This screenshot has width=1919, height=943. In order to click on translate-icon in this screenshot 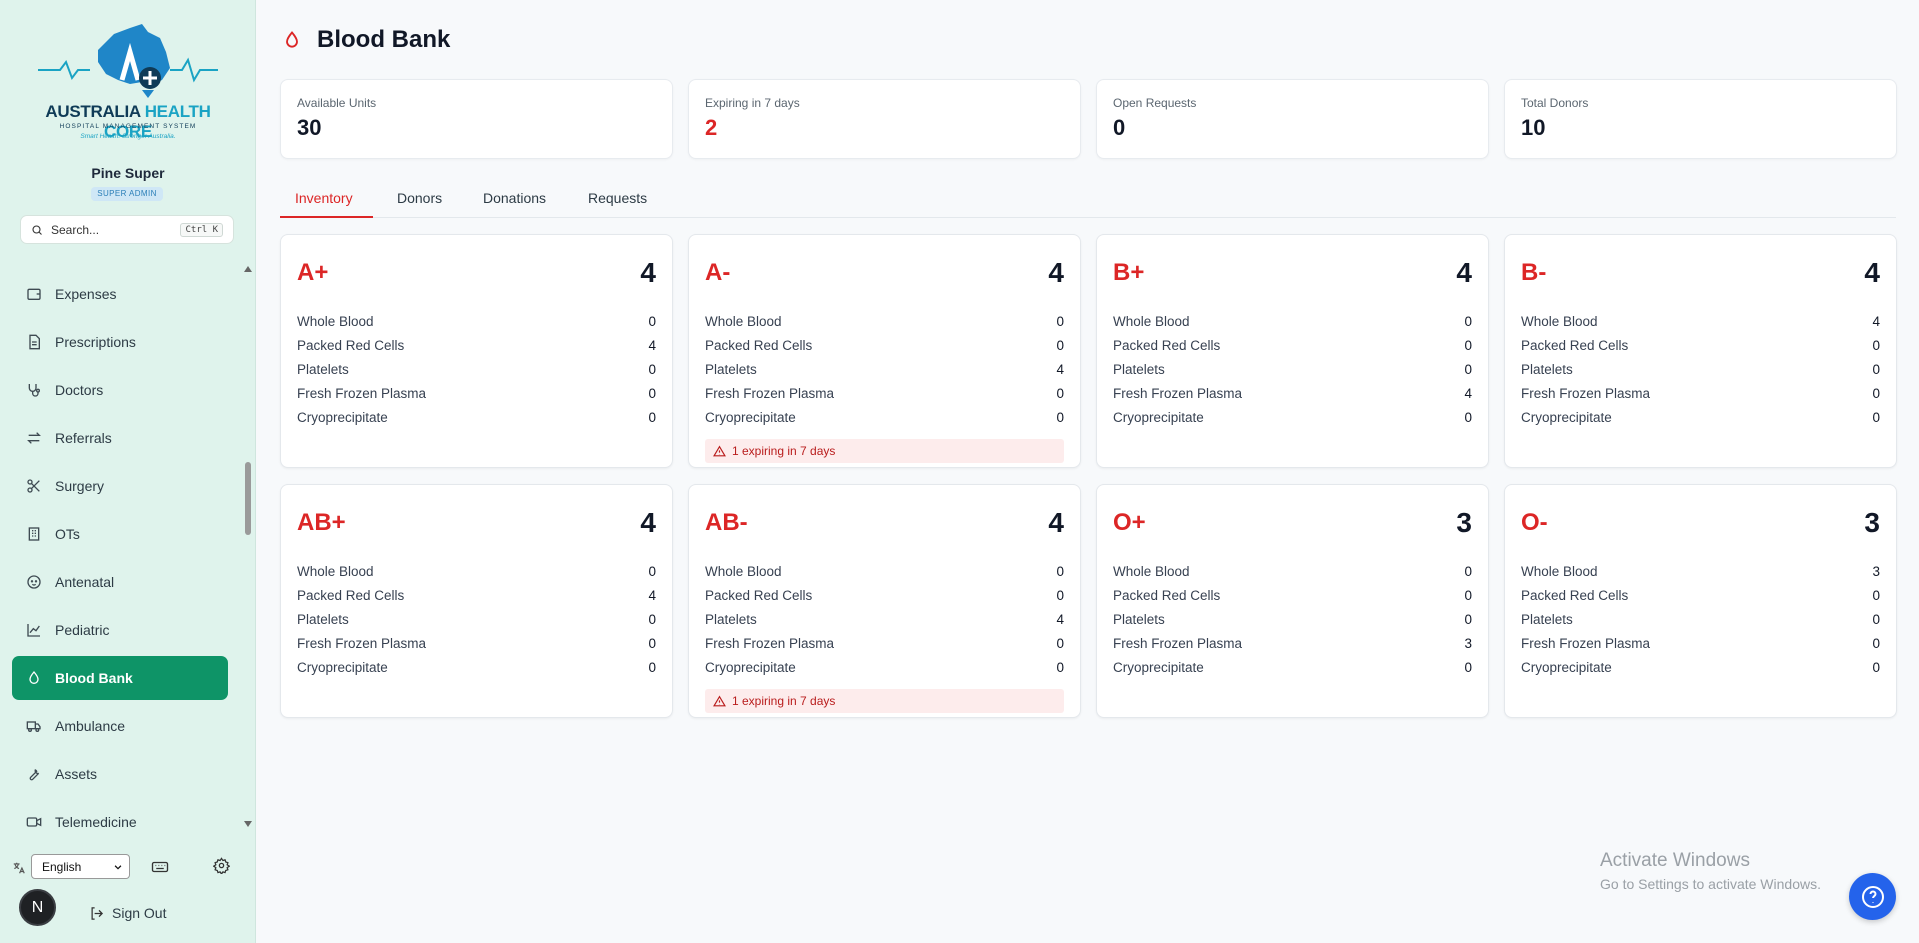, I will do `click(19, 869)`.